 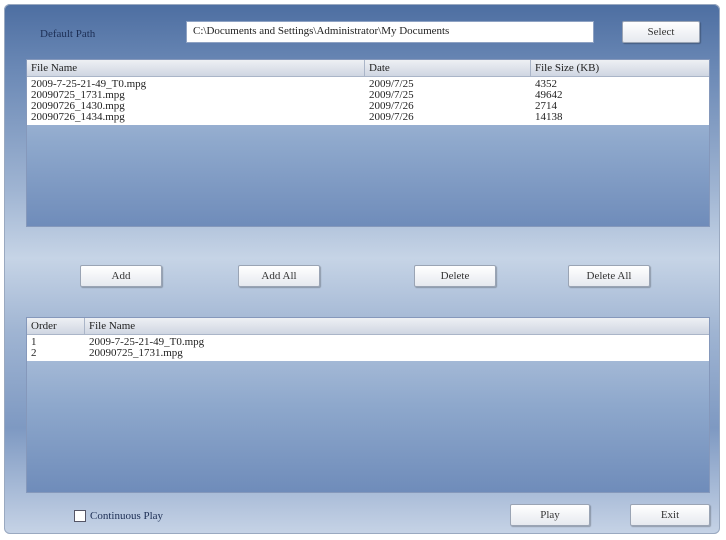 What do you see at coordinates (56, 326) in the screenshot?
I see `column-order: Order` at bounding box center [56, 326].